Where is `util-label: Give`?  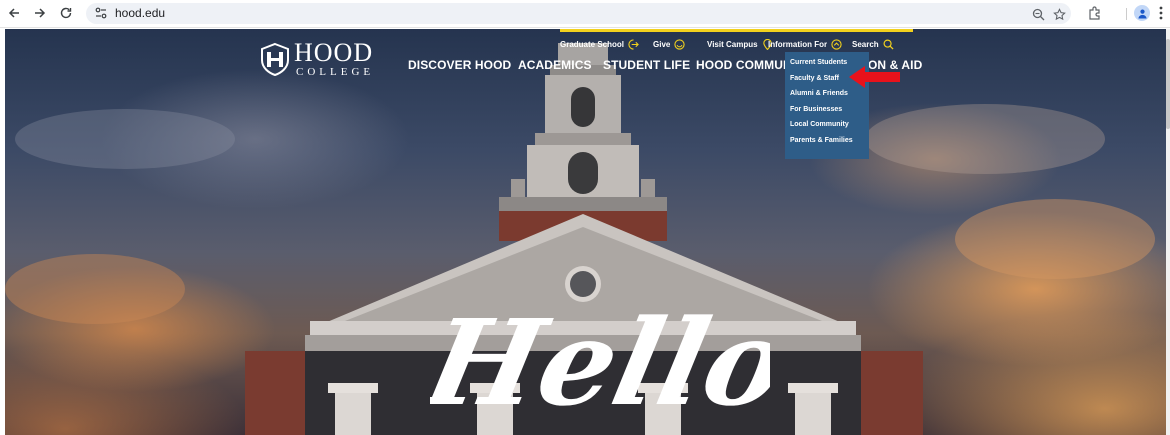 util-label: Give is located at coordinates (662, 44).